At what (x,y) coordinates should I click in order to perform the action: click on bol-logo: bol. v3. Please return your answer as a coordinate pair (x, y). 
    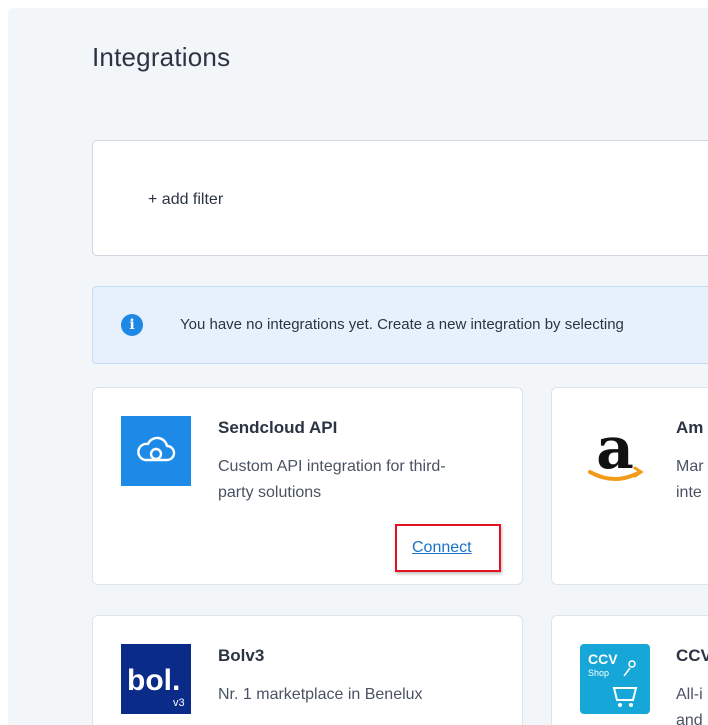
    Looking at the image, I should click on (156, 679).